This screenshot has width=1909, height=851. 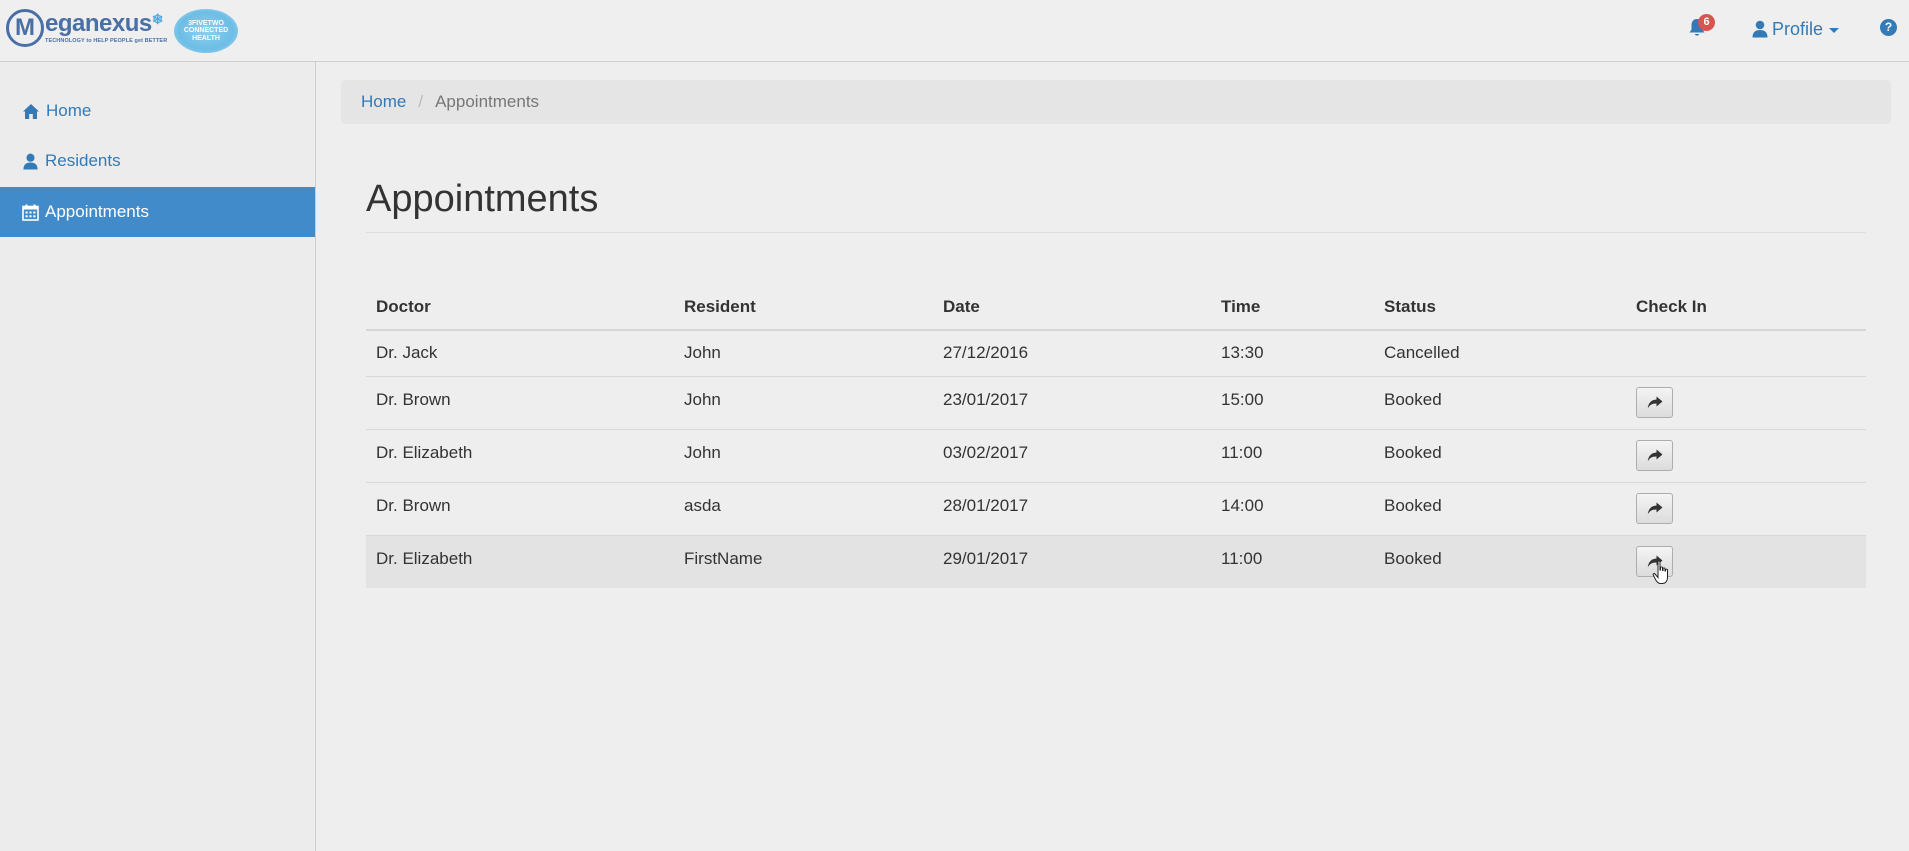 I want to click on cell-resident: FirstName, so click(x=803, y=561).